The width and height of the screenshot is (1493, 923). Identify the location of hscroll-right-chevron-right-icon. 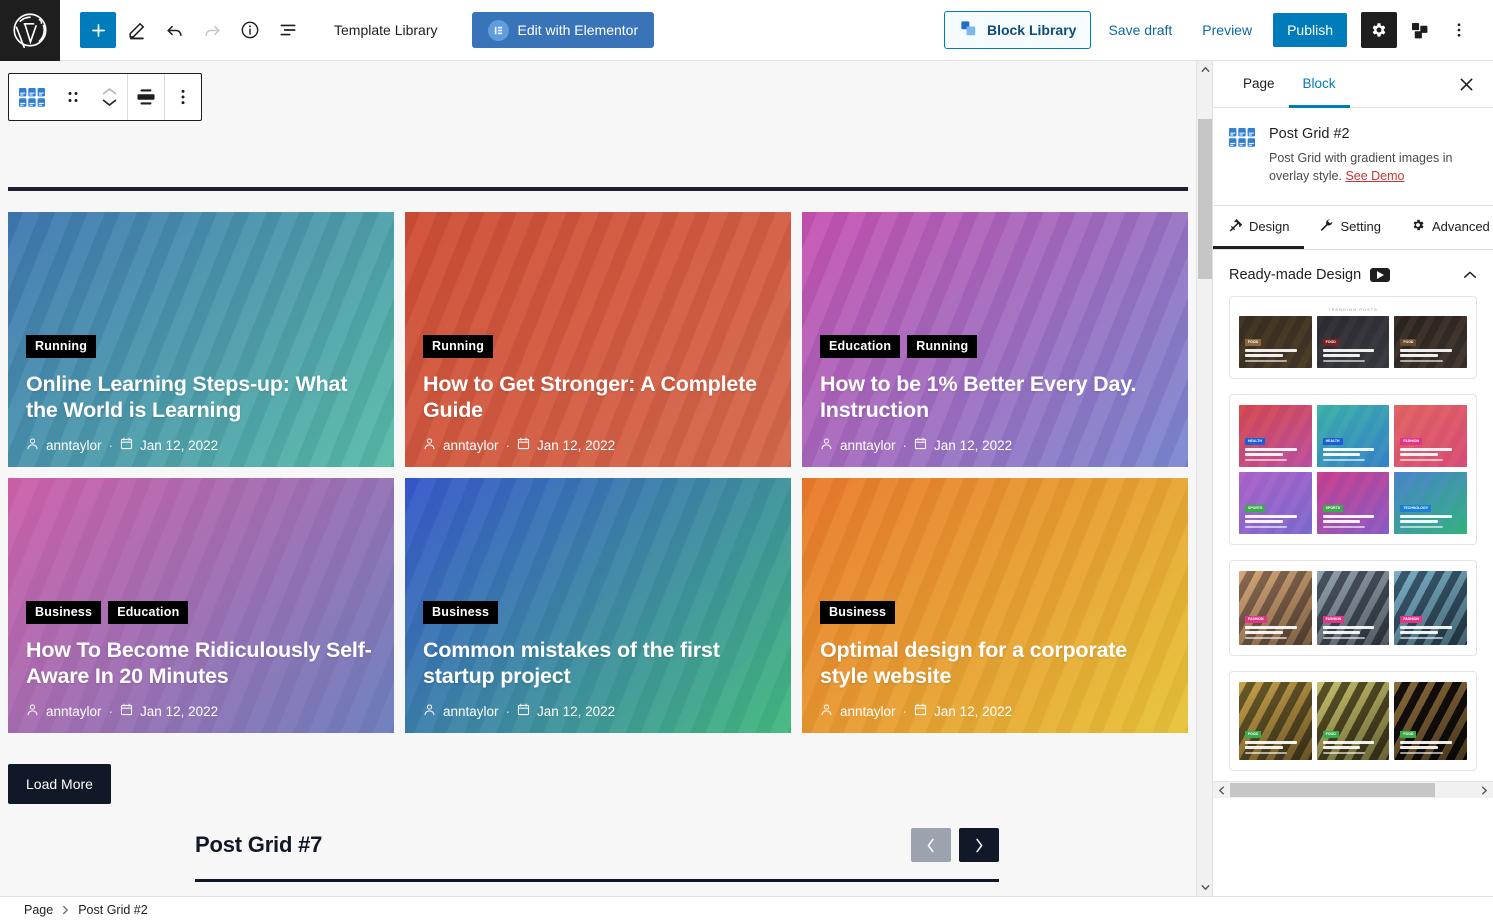
(1484, 790).